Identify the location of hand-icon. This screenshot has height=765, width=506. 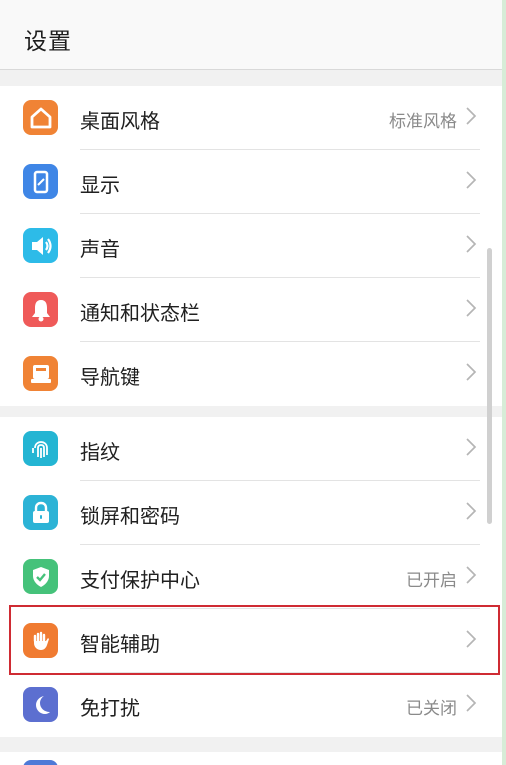
(40, 640).